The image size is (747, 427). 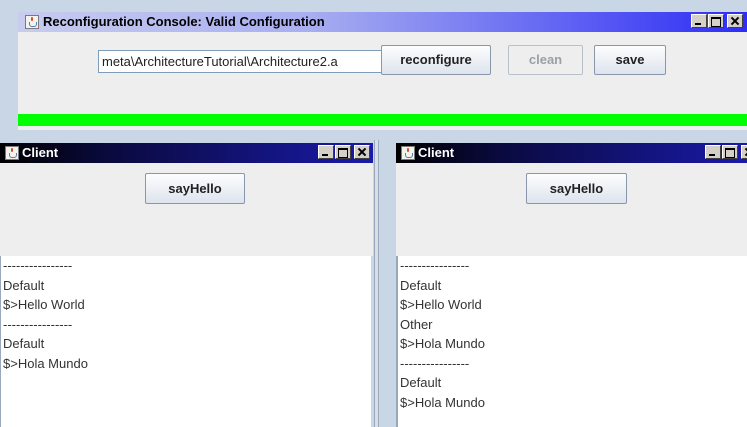 What do you see at coordinates (545, 60) in the screenshot?
I see `clean-button: clean` at bounding box center [545, 60].